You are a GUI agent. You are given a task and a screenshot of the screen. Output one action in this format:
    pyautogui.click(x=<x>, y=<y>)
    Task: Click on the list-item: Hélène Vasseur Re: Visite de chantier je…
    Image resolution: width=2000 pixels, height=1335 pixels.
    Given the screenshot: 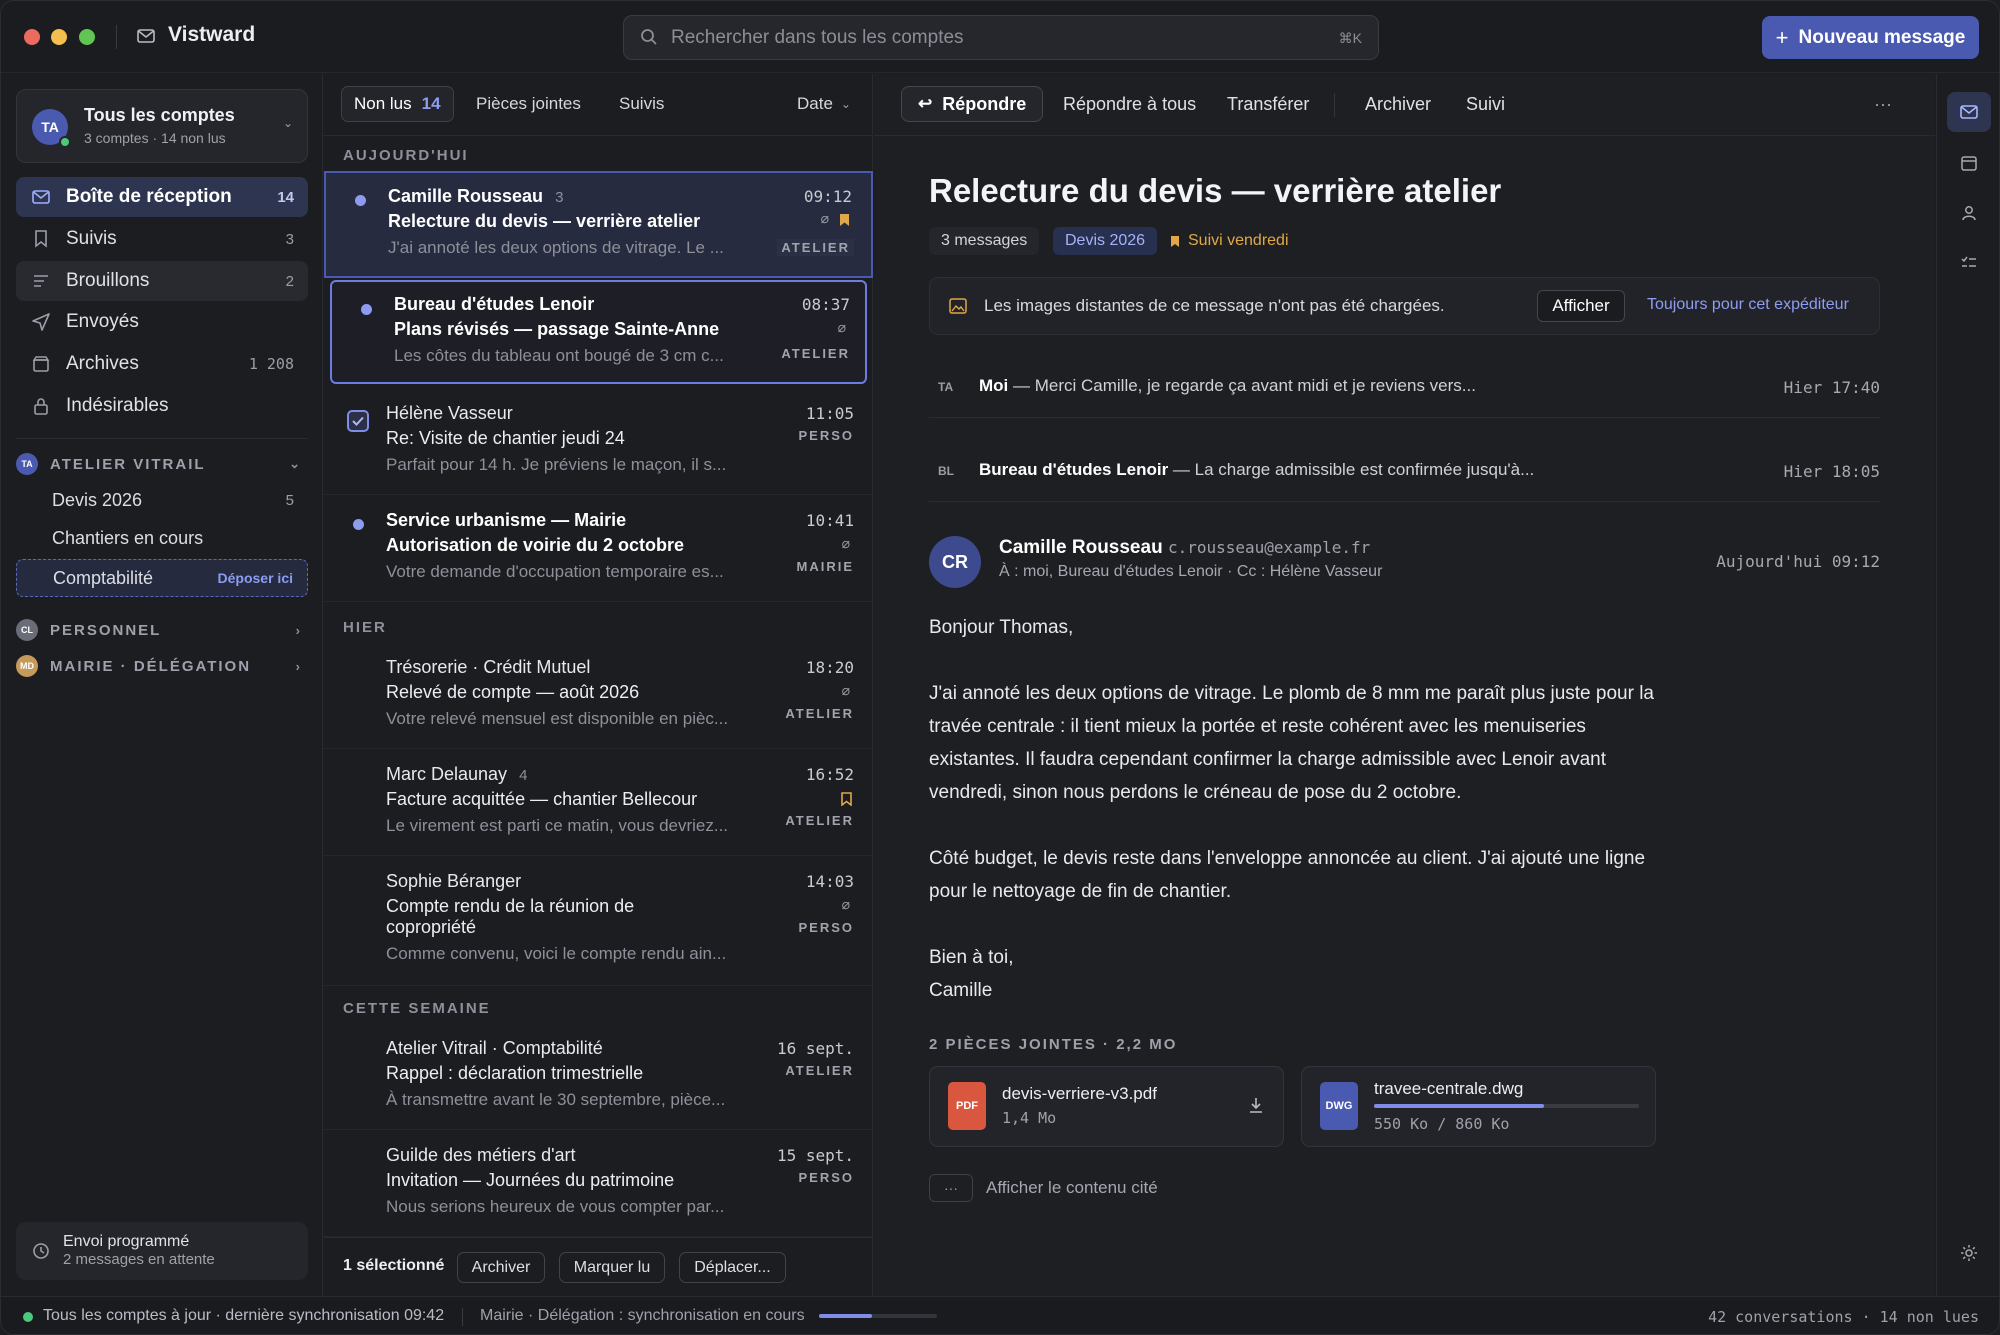 What is the action you would take?
    pyautogui.click(x=598, y=441)
    